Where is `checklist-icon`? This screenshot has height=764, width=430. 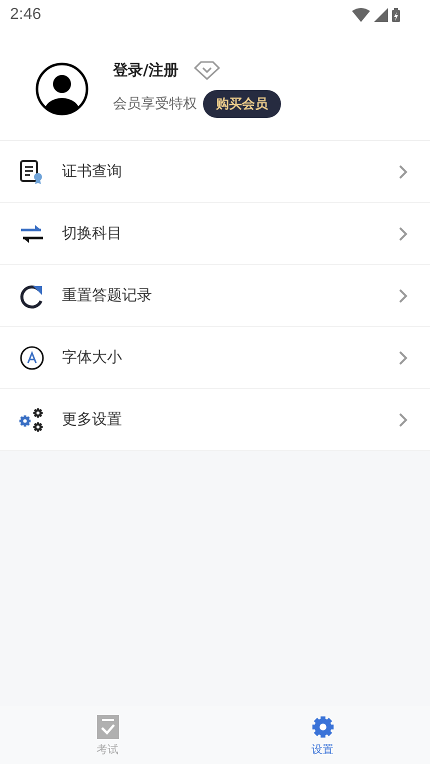 checklist-icon is located at coordinates (108, 727).